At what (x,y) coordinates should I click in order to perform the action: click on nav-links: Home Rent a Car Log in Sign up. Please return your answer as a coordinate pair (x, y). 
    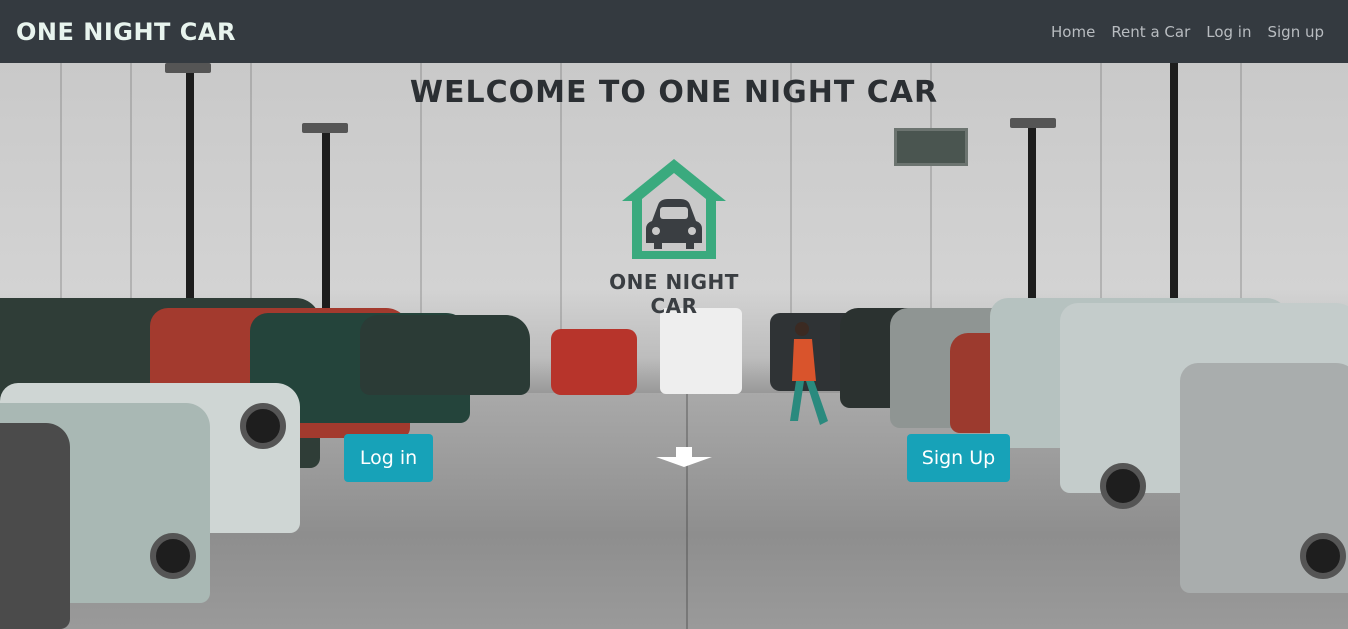
    Looking at the image, I should click on (1187, 32).